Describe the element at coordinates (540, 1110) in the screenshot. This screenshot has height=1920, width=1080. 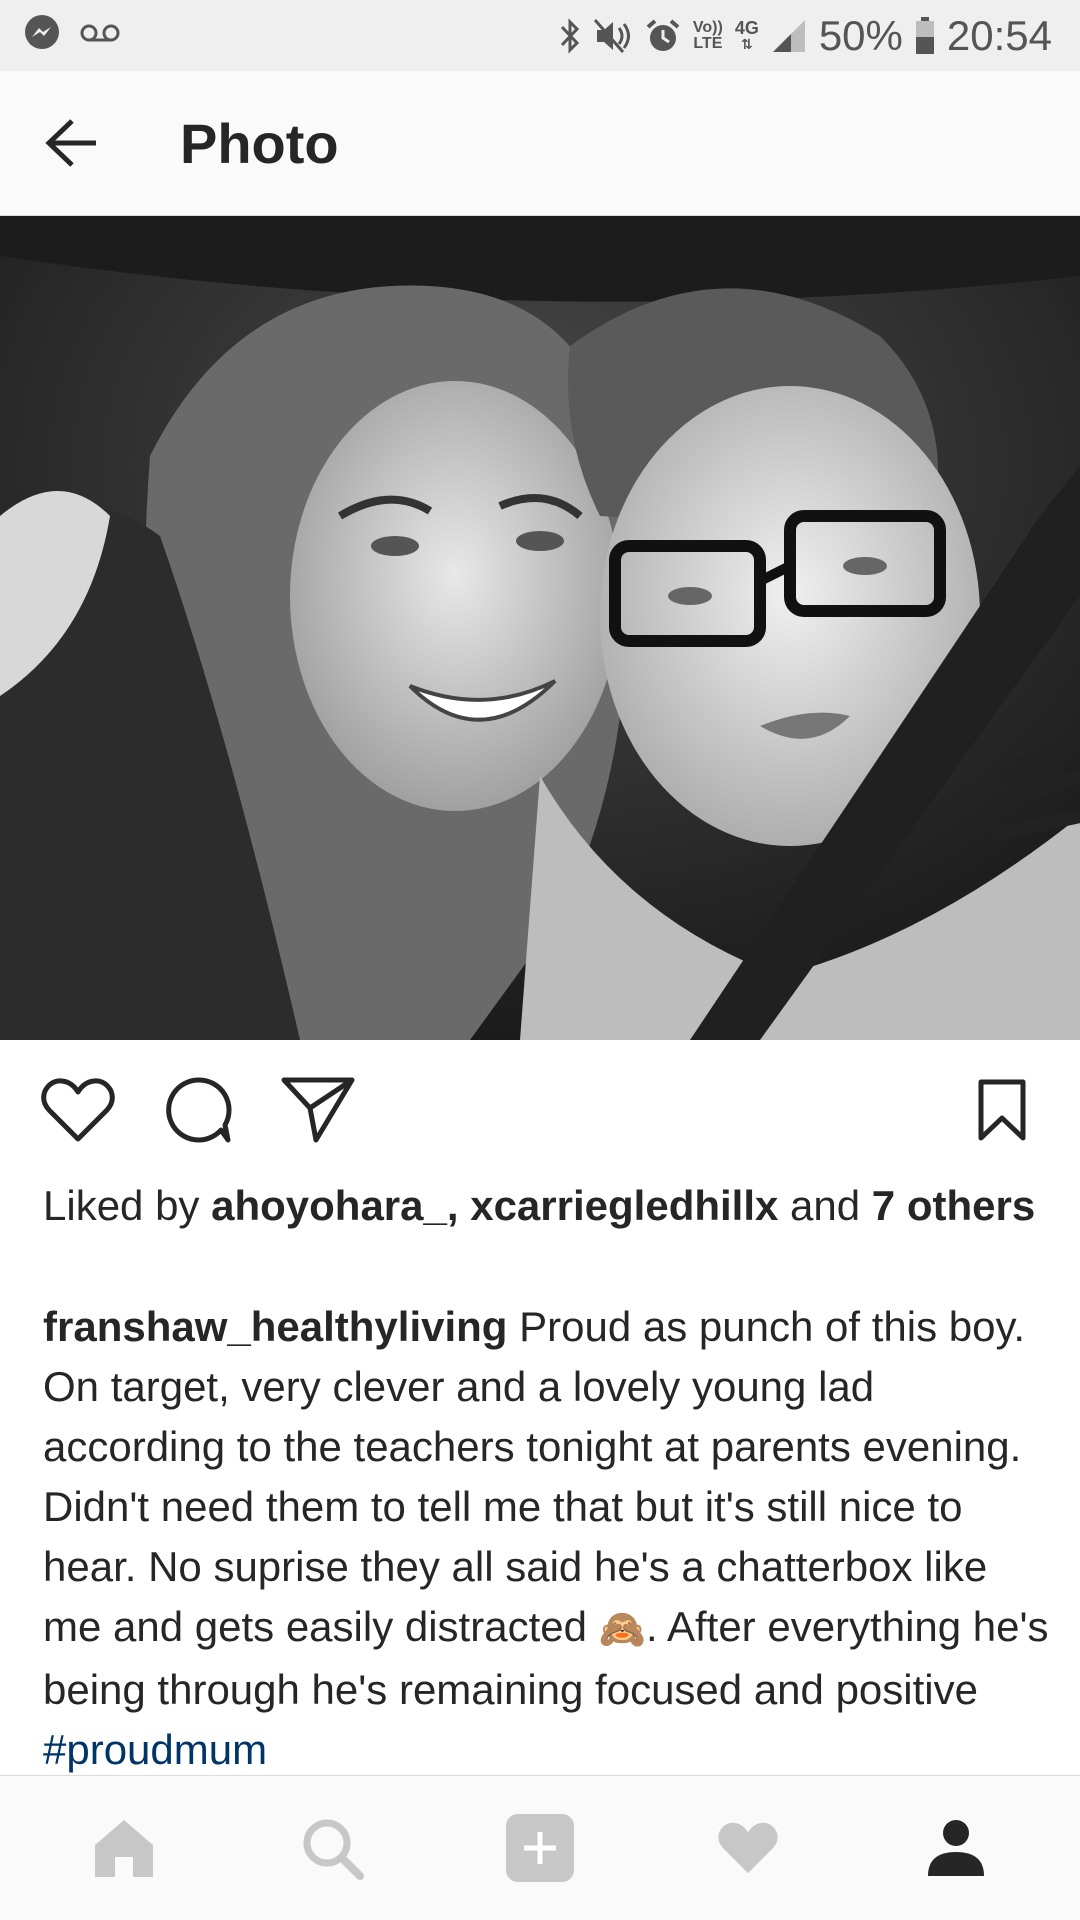
I see `post-actions` at that location.